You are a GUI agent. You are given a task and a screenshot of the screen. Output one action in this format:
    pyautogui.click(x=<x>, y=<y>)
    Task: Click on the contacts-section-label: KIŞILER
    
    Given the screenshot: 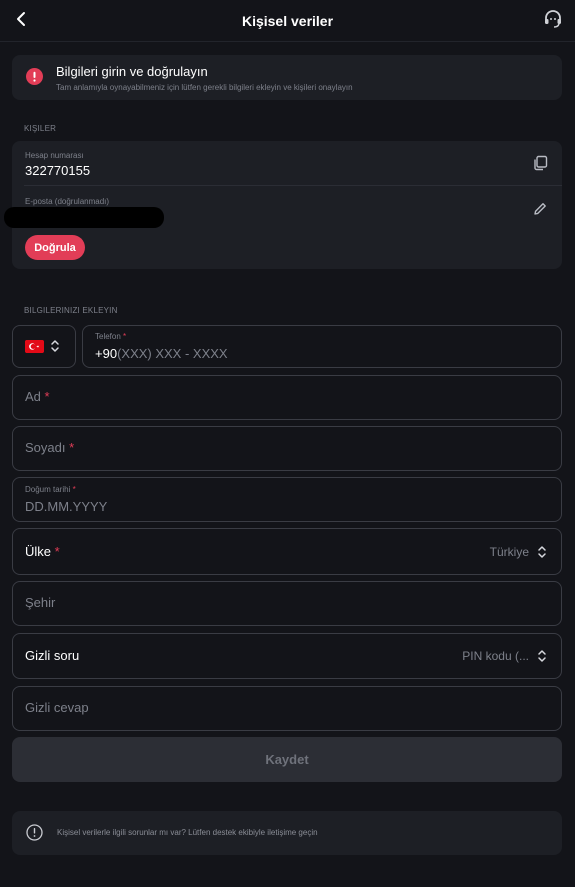 What is the action you would take?
    pyautogui.click(x=40, y=128)
    